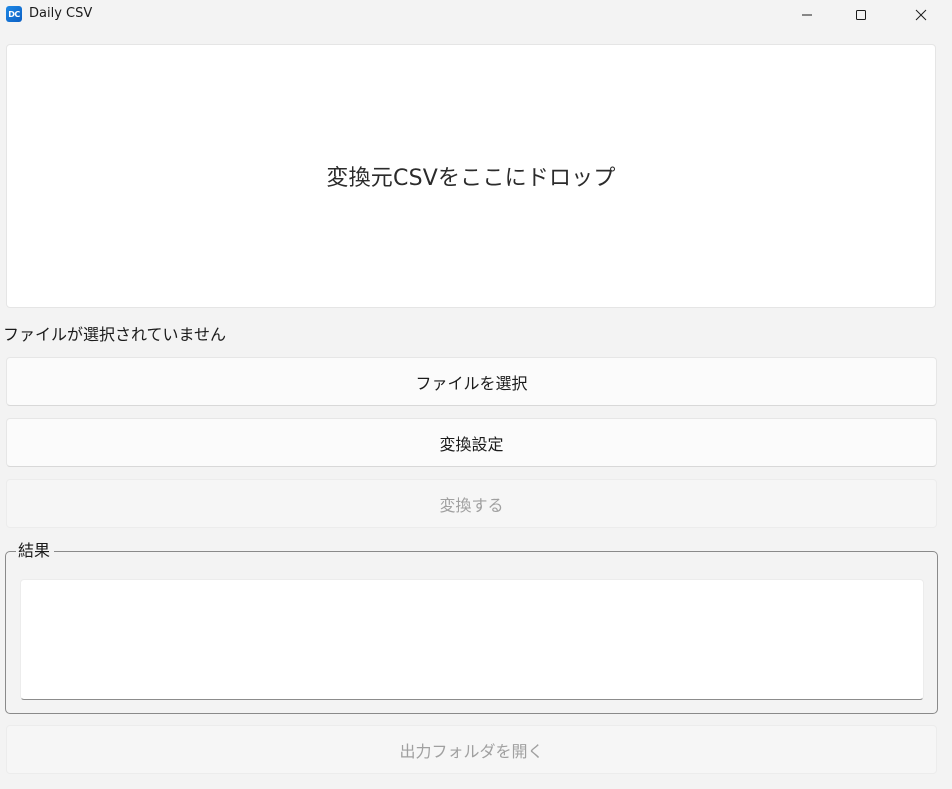  I want to click on drop-zone-label: 変換元CSVをここにドロップ, so click(471, 178).